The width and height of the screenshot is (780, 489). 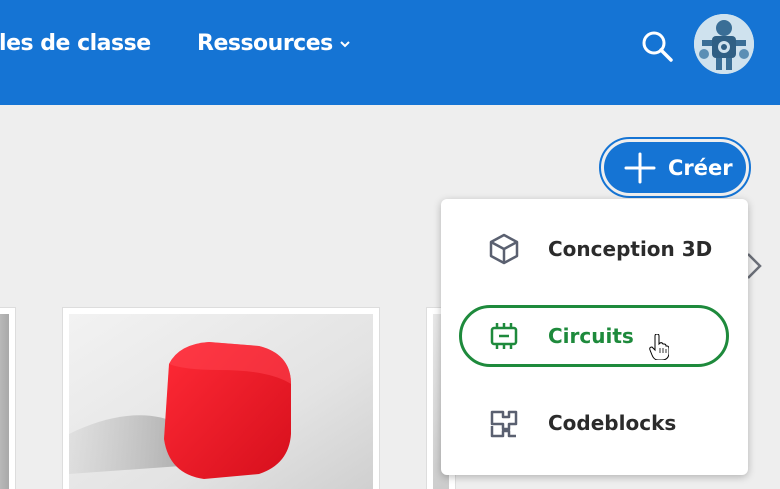 I want to click on menu-item-codeblocks: Codeblocks, so click(x=594, y=423).